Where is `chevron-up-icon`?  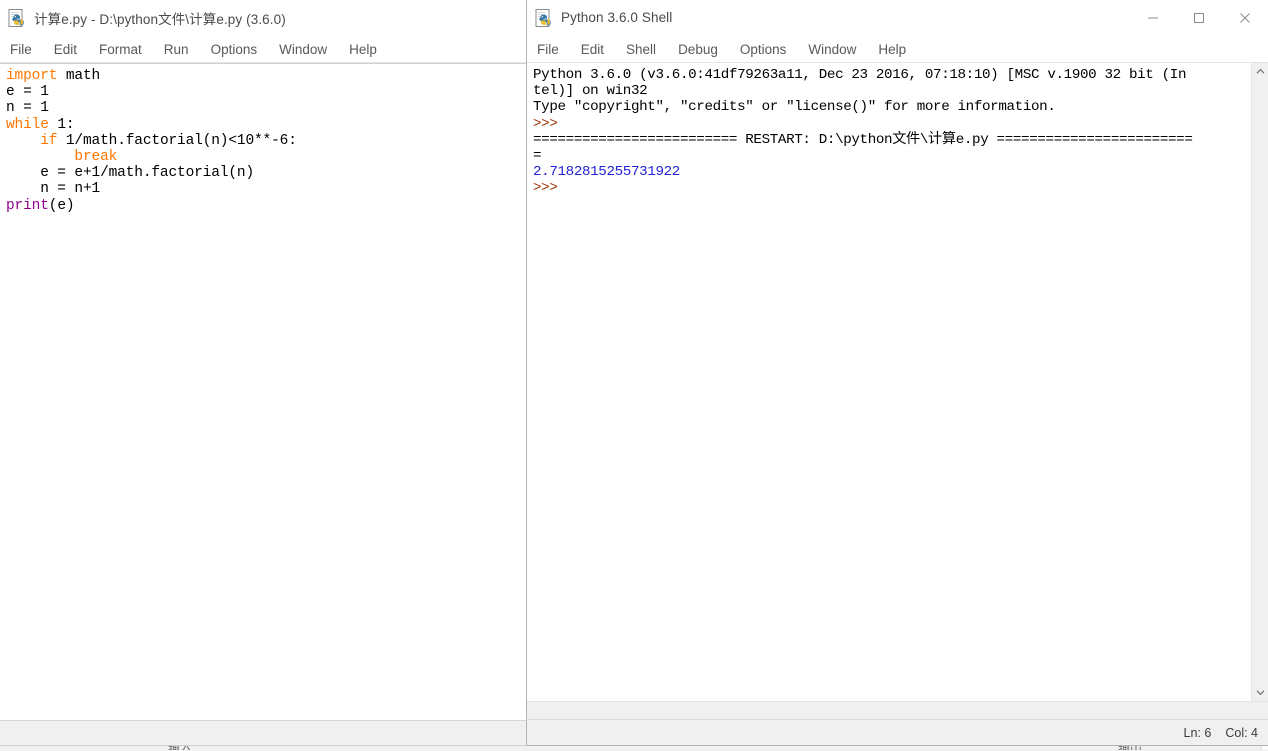
chevron-up-icon is located at coordinates (1260, 71).